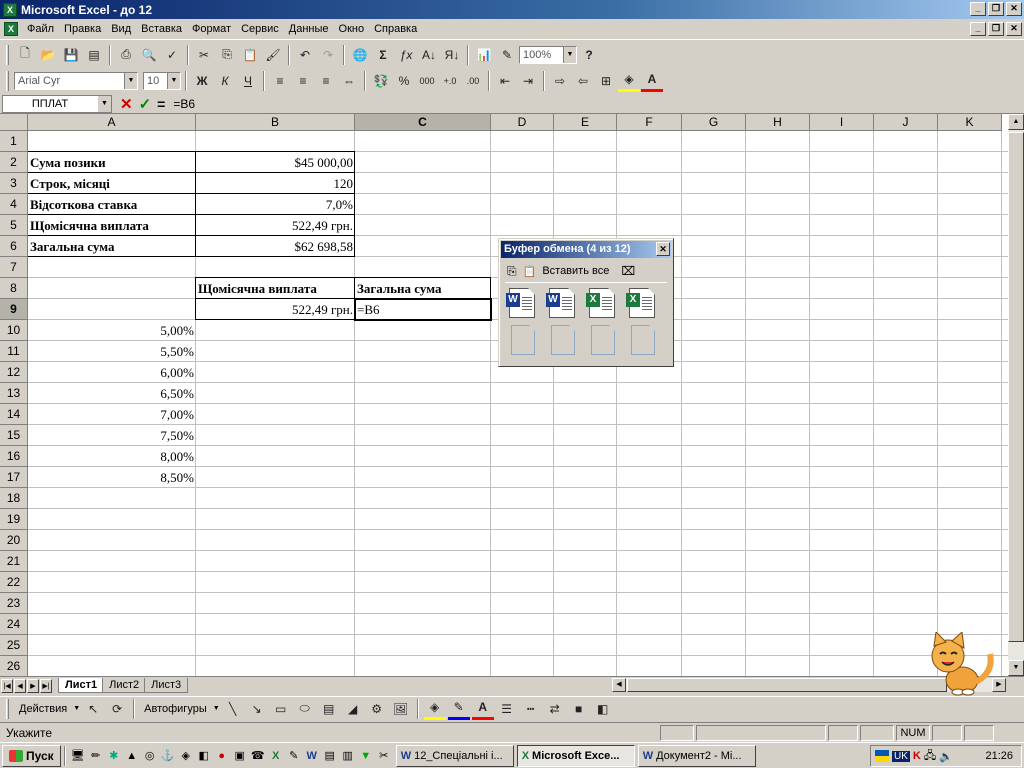  What do you see at coordinates (1016, 387) in the screenshot?
I see `scroll-thumb` at bounding box center [1016, 387].